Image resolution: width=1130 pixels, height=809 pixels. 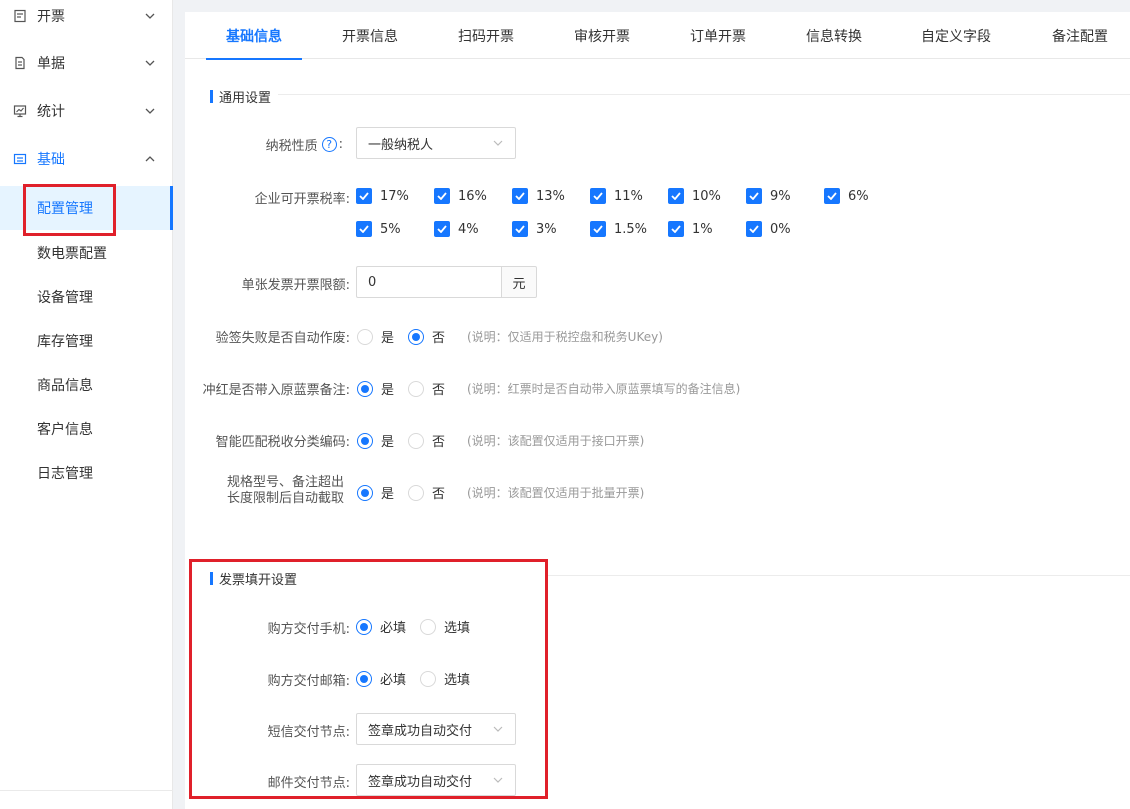 I want to click on section-title-text: 通用设置, so click(x=245, y=98).